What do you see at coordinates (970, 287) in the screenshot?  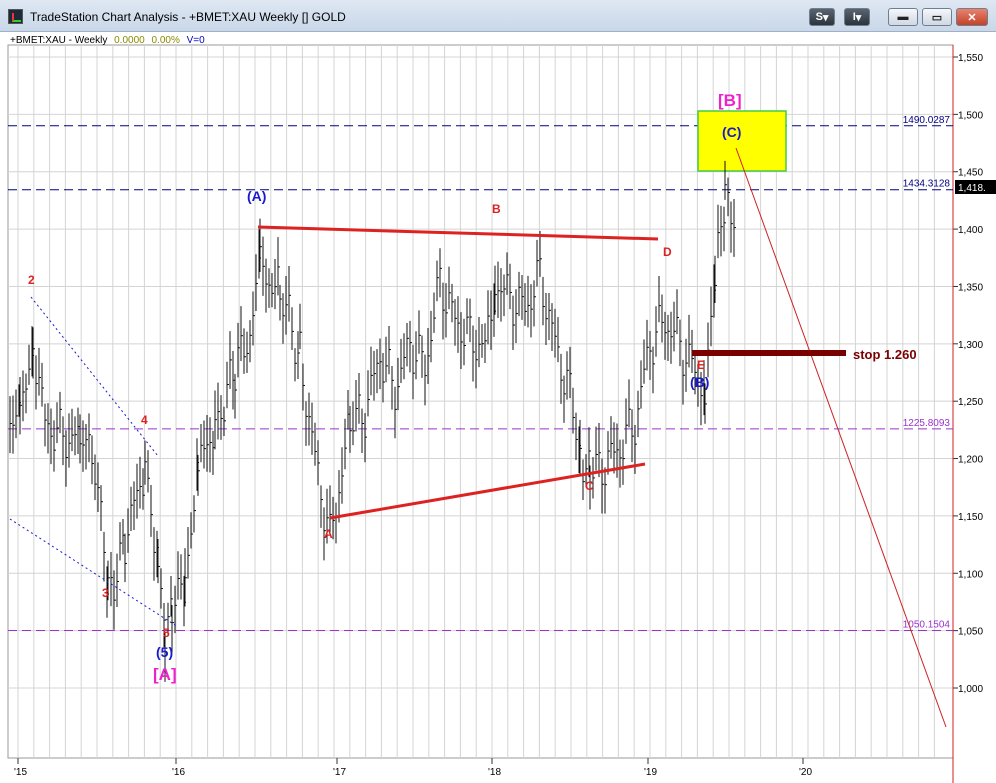 I see `y-tick-label: 1,350` at bounding box center [970, 287].